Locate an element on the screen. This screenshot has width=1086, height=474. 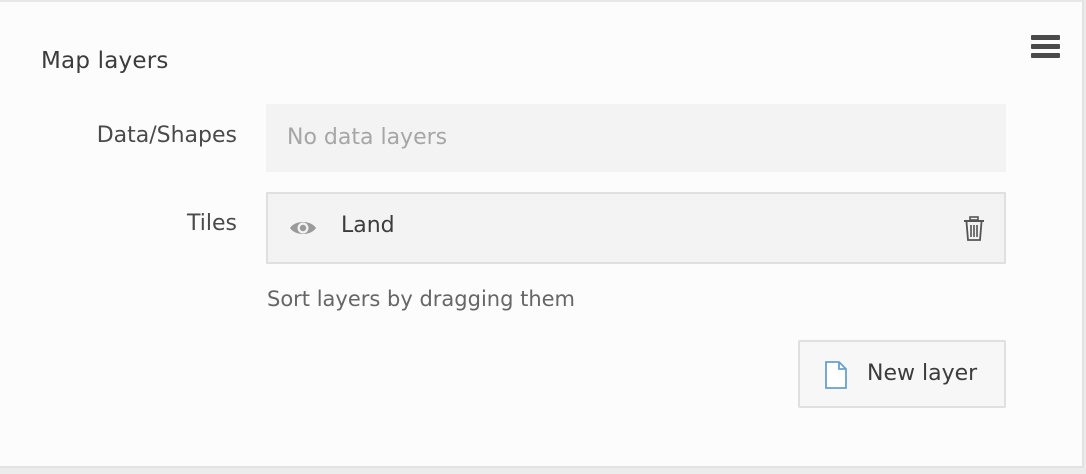
new-layer-button: New layer is located at coordinates (902, 374).